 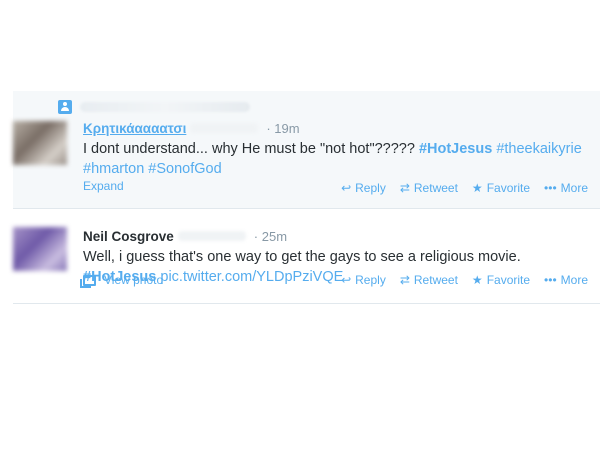 What do you see at coordinates (251, 277) in the screenshot?
I see `media-link: pic.twitter.com/YLDpPziVQE` at bounding box center [251, 277].